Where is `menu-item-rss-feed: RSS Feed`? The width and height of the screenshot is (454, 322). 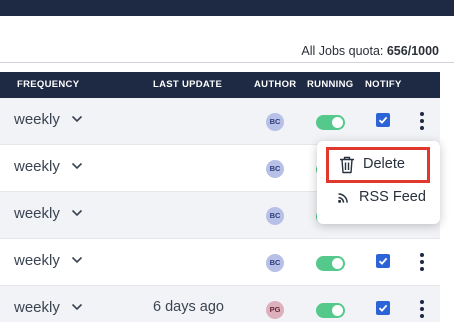 menu-item-rss-feed: RSS Feed is located at coordinates (378, 201).